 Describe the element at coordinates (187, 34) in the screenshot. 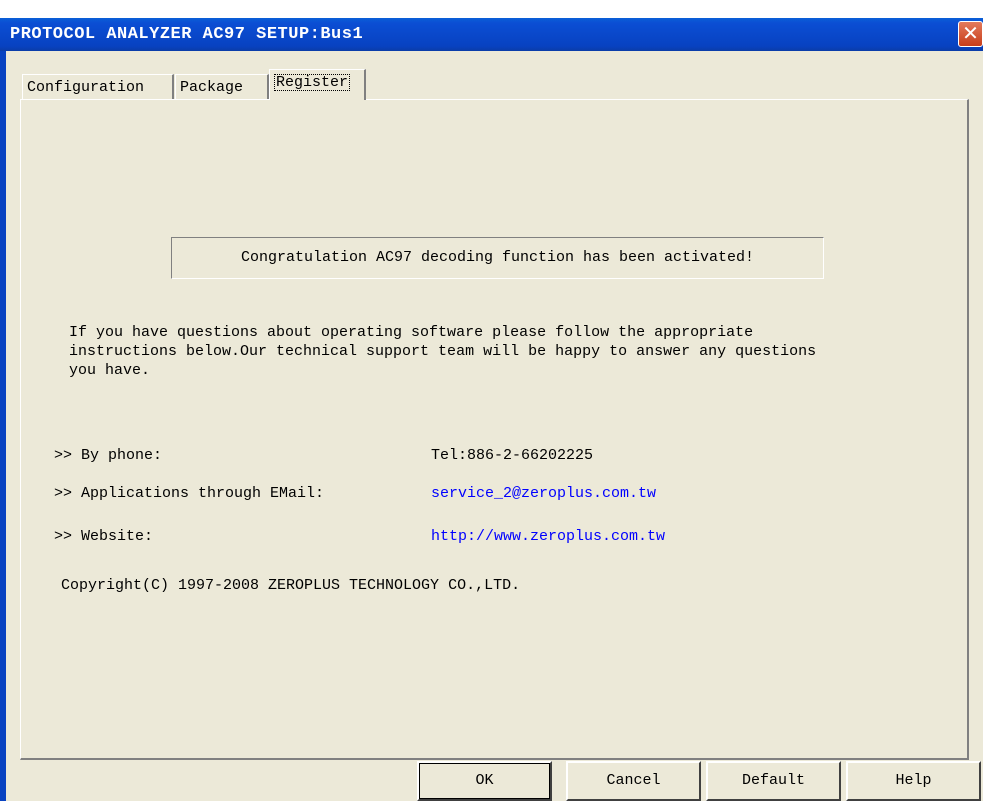

I see `window-title: PROTOCOL ANALYZER AC97 SETUP:Bus1` at that location.